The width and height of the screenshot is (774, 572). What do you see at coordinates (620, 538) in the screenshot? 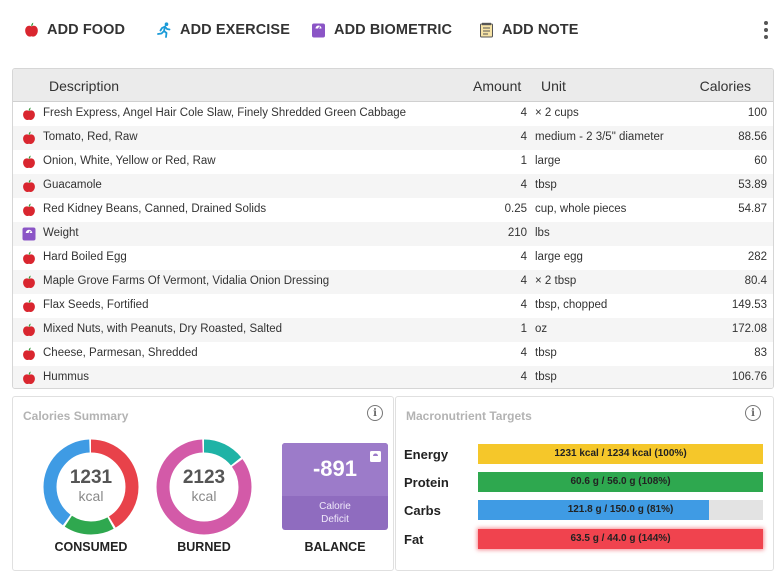
I see `macro-progress-text: 63.5 g / 44.0 g (144%)` at bounding box center [620, 538].